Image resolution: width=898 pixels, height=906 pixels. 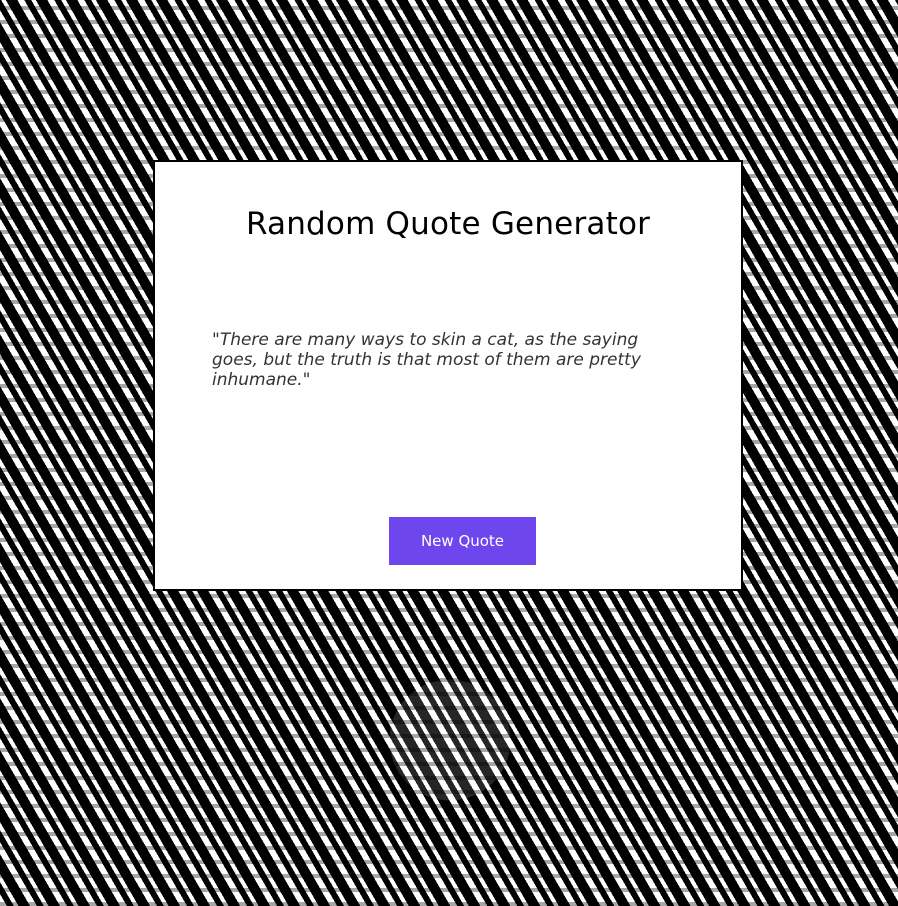 What do you see at coordinates (448, 224) in the screenshot?
I see `page-title: Random Quote Generator` at bounding box center [448, 224].